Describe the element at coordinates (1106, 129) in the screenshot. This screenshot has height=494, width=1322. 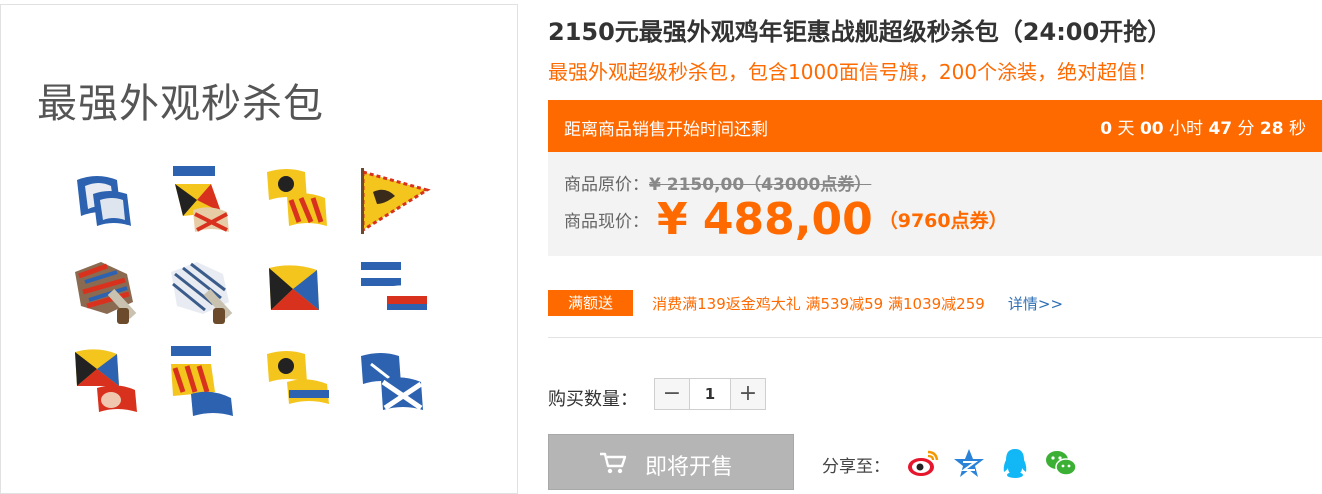
I see `countdown-days: 0` at that location.